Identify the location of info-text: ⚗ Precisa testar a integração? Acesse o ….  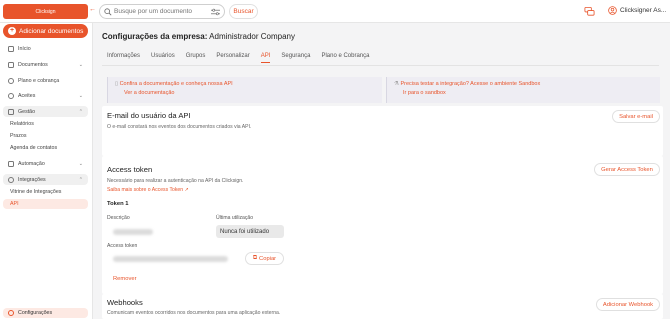
(523, 84).